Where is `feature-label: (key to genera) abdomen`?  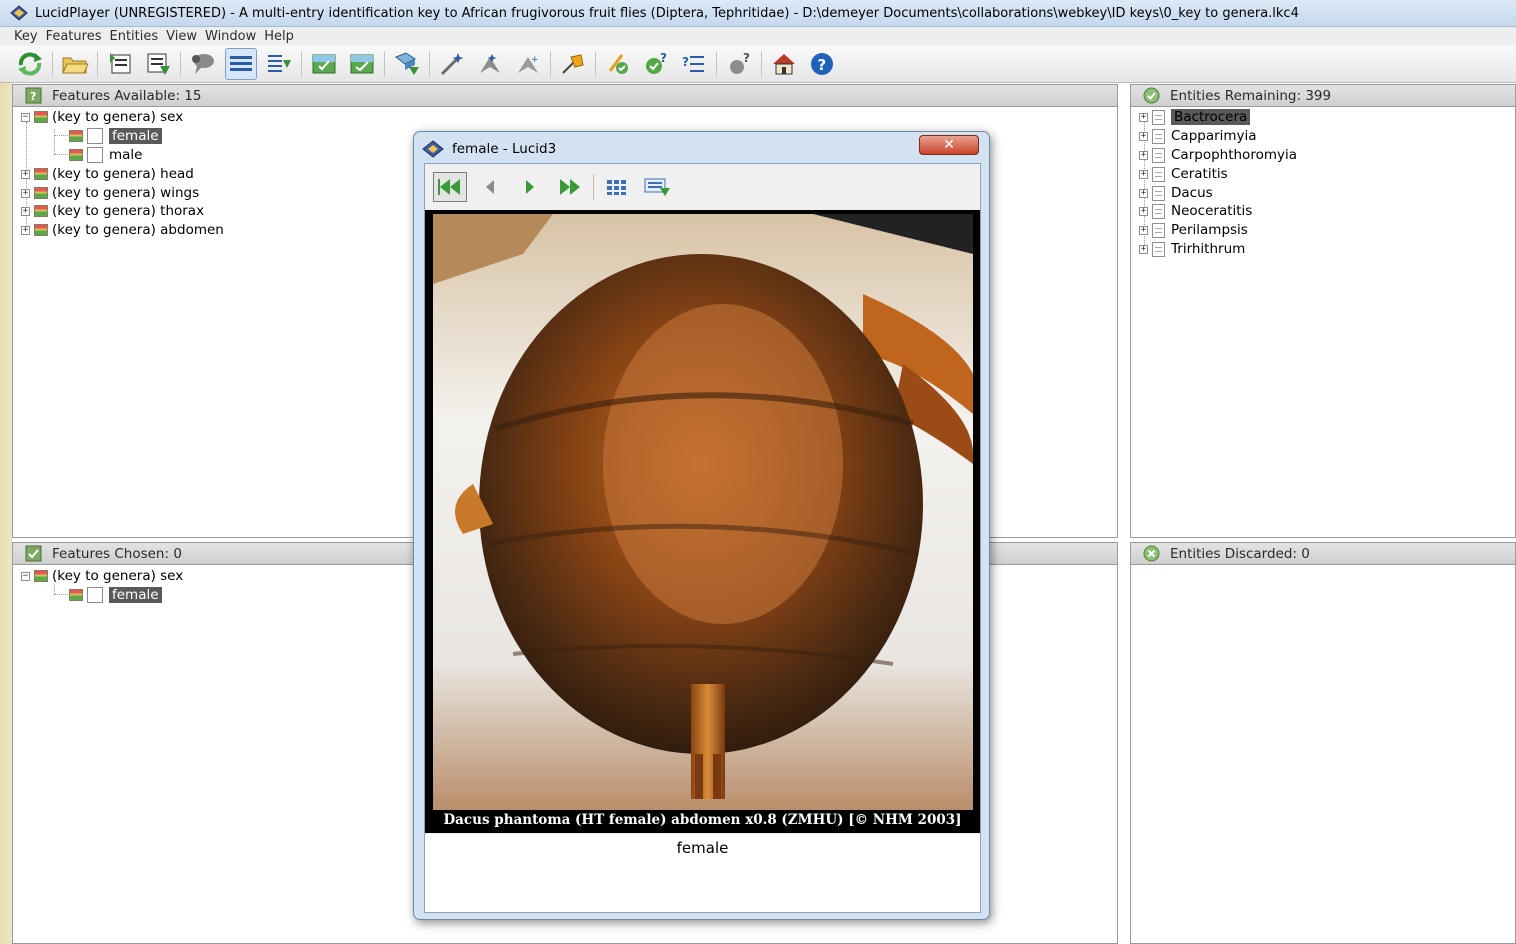
feature-label: (key to genera) abdomen is located at coordinates (138, 230).